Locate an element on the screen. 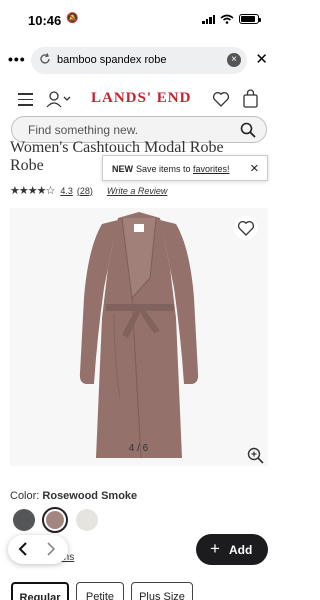 This screenshot has width=320, height=600. battery-level is located at coordinates (248, 19).